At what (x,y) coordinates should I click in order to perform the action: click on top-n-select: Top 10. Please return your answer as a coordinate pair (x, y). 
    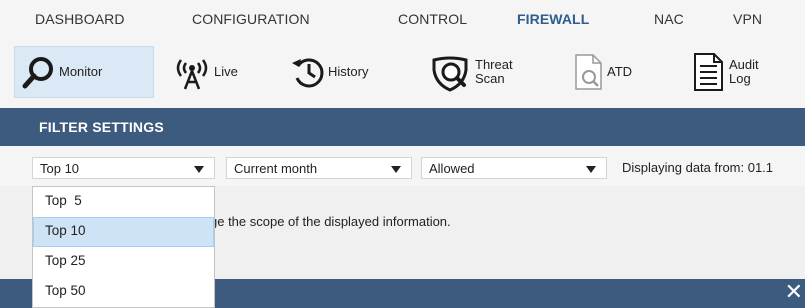
    Looking at the image, I should click on (123, 168).